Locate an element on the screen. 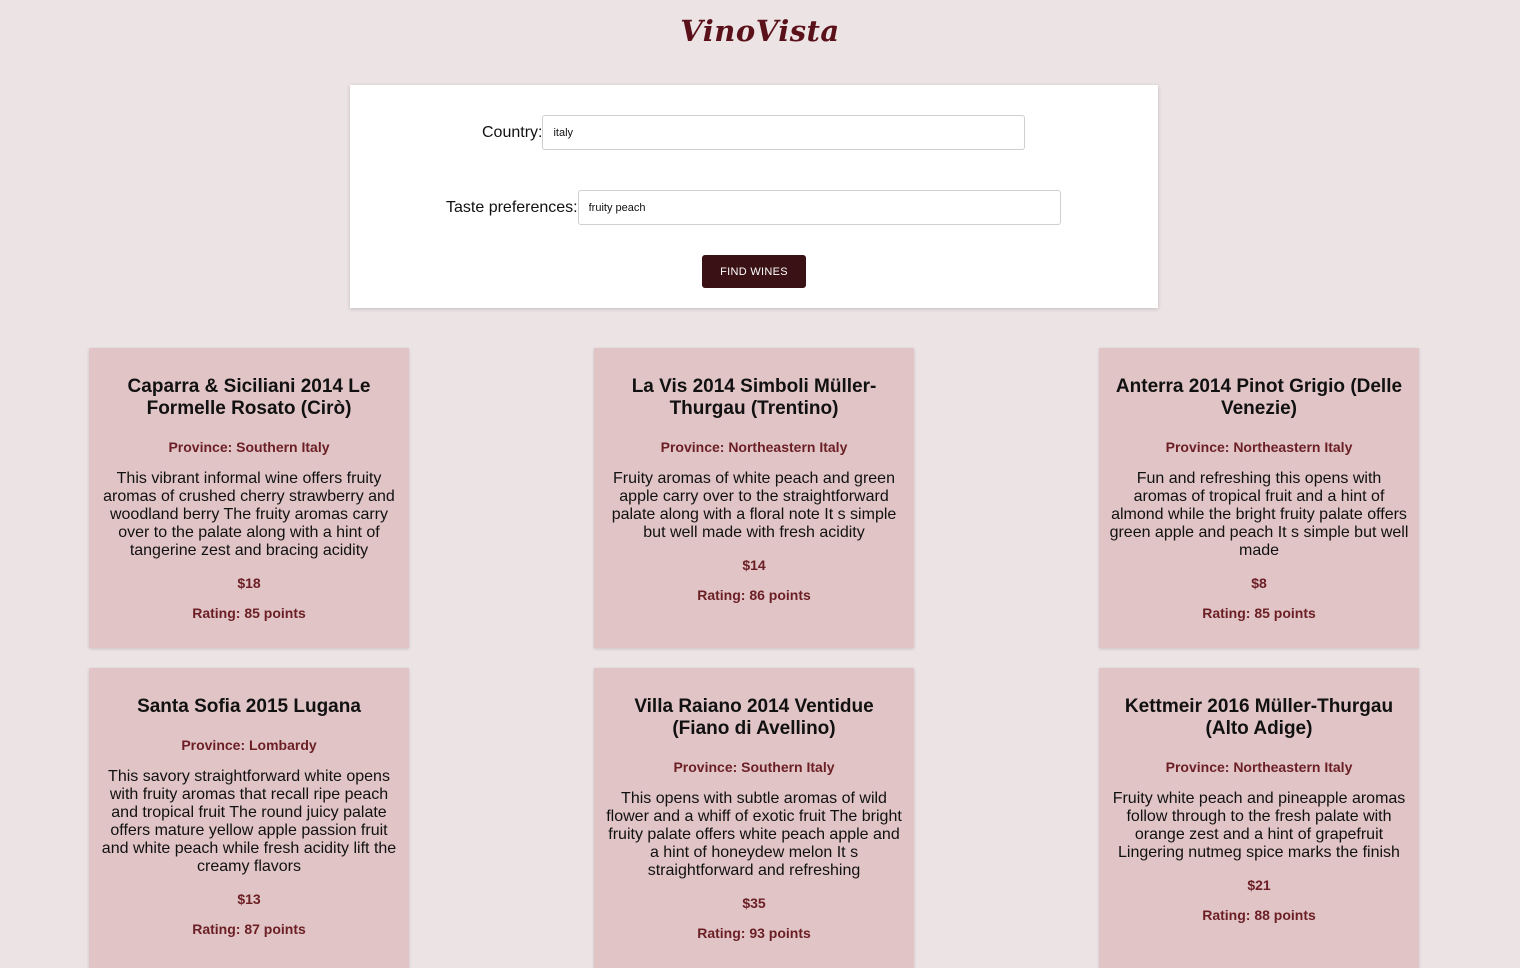 The height and width of the screenshot is (968, 1520). taste-preferences-label: Taste preferences: is located at coordinates (512, 207).